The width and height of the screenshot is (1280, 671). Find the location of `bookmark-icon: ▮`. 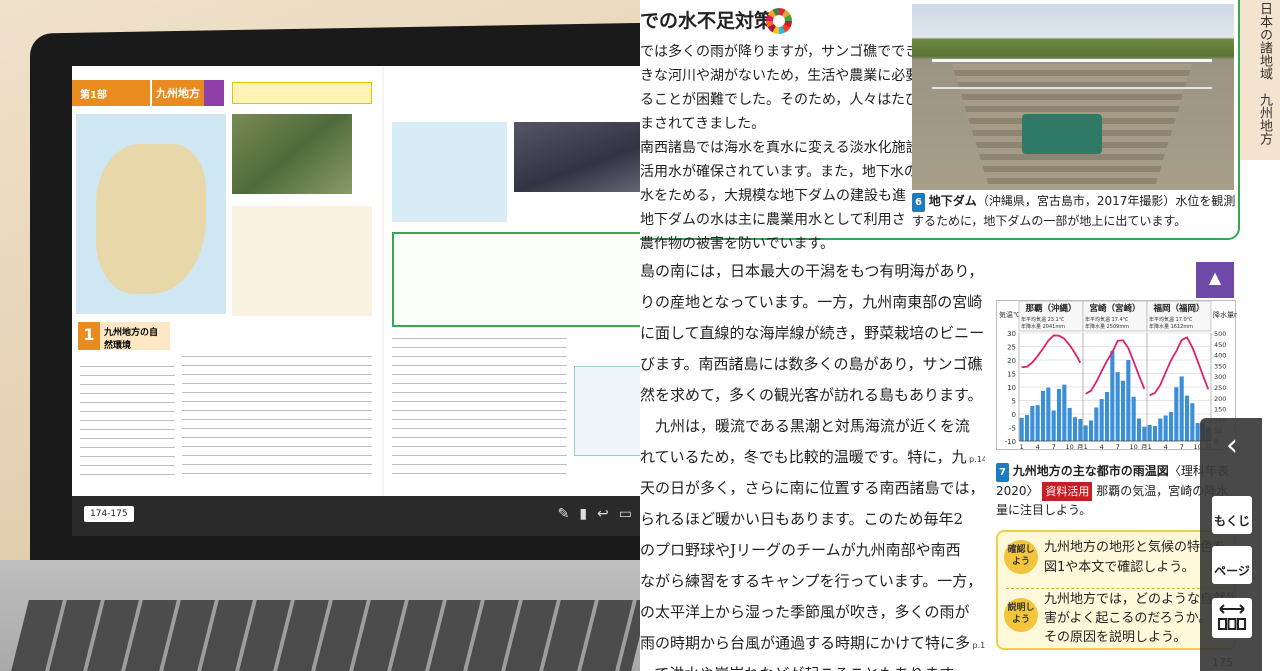

bookmark-icon: ▮ is located at coordinates (588, 514).